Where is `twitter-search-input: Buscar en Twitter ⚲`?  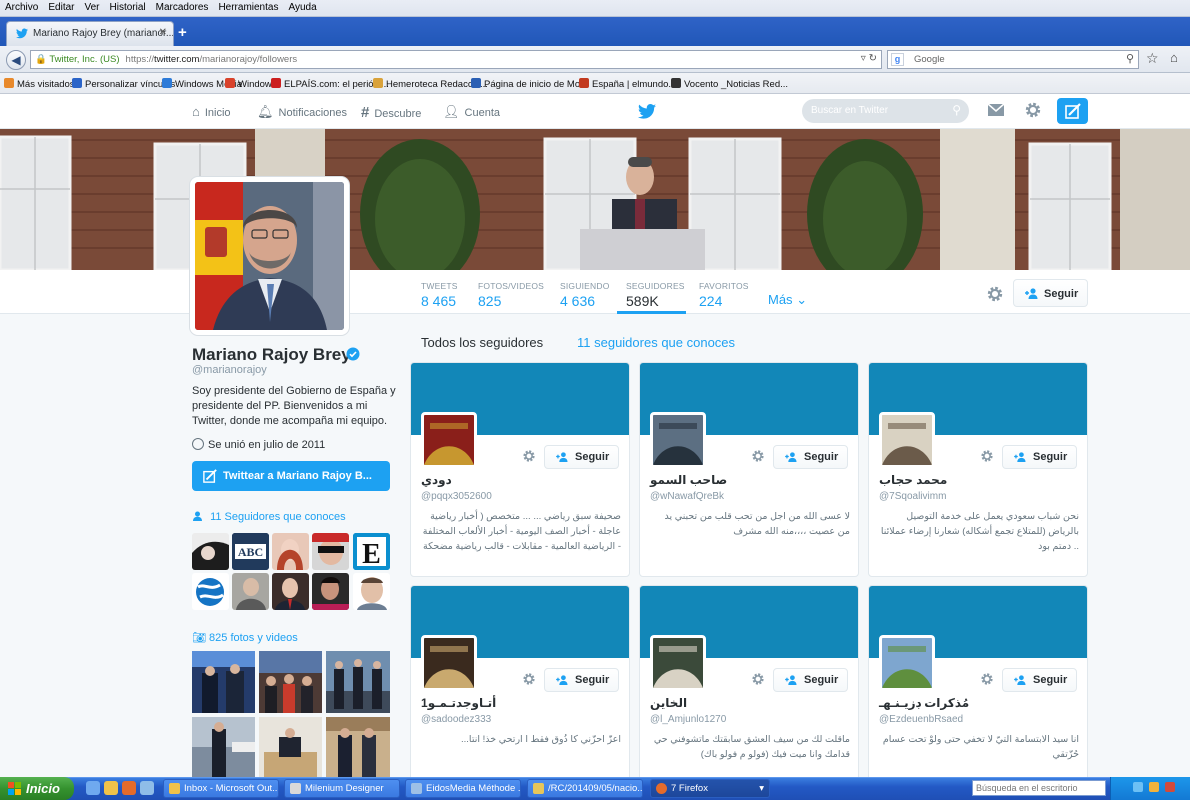 twitter-search-input: Buscar en Twitter ⚲ is located at coordinates (885, 111).